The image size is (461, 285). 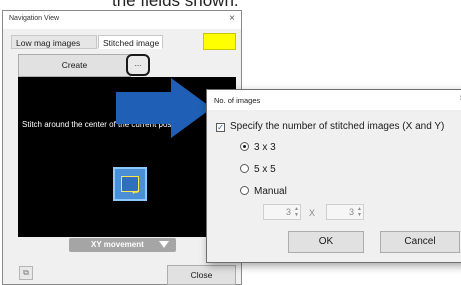 I want to click on arrow-left-icon: ↩, so click(x=135, y=192).